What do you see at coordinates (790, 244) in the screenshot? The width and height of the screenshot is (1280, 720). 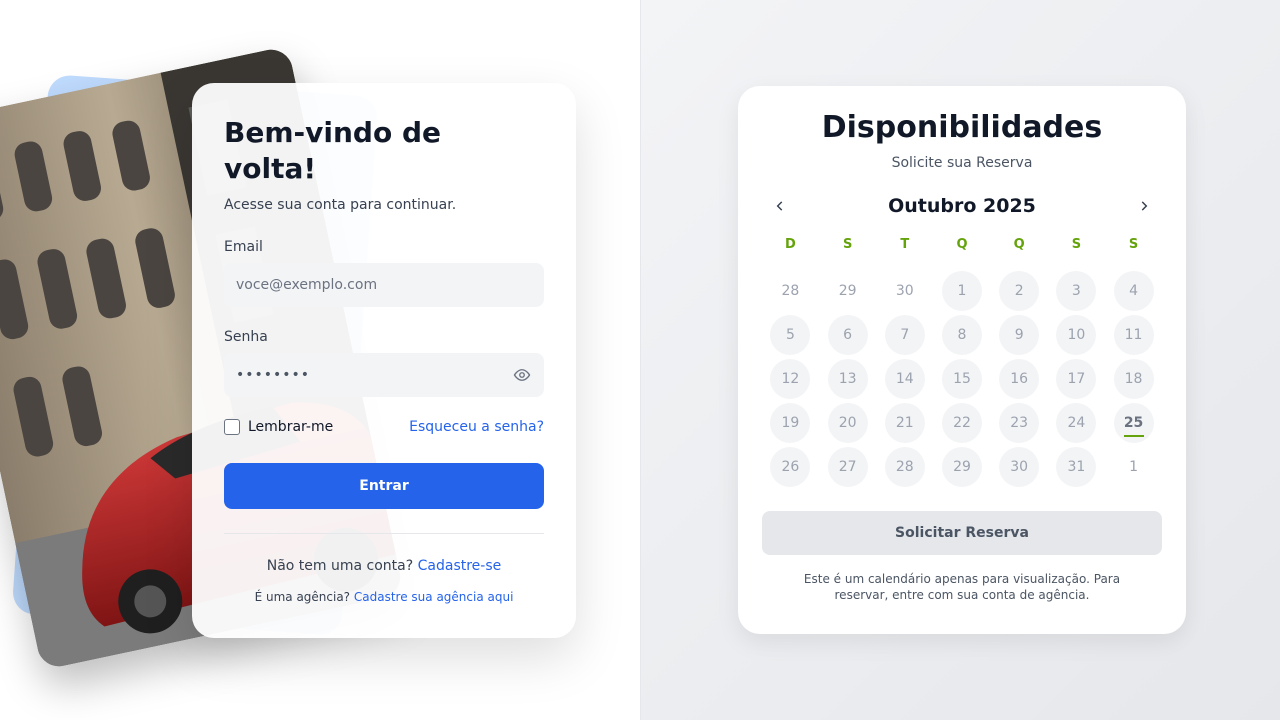 I see `weekday-header: D` at bounding box center [790, 244].